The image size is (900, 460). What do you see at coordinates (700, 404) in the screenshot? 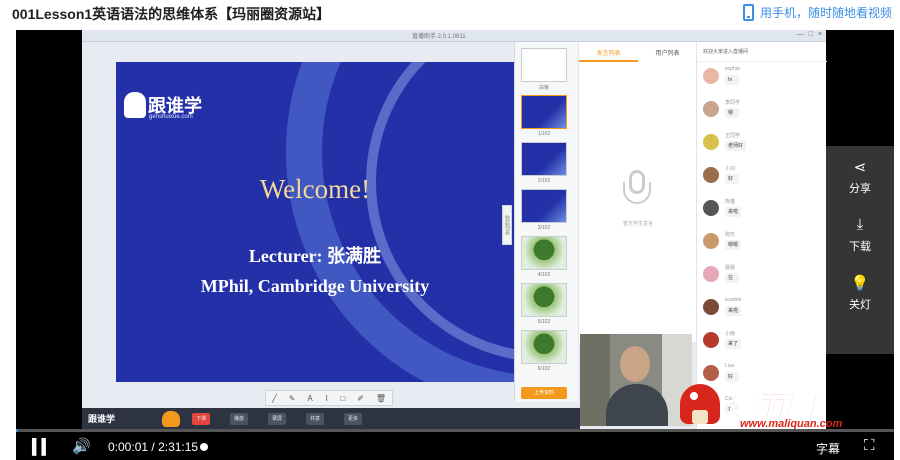
I see `mushroom-logo-icon` at bounding box center [700, 404].